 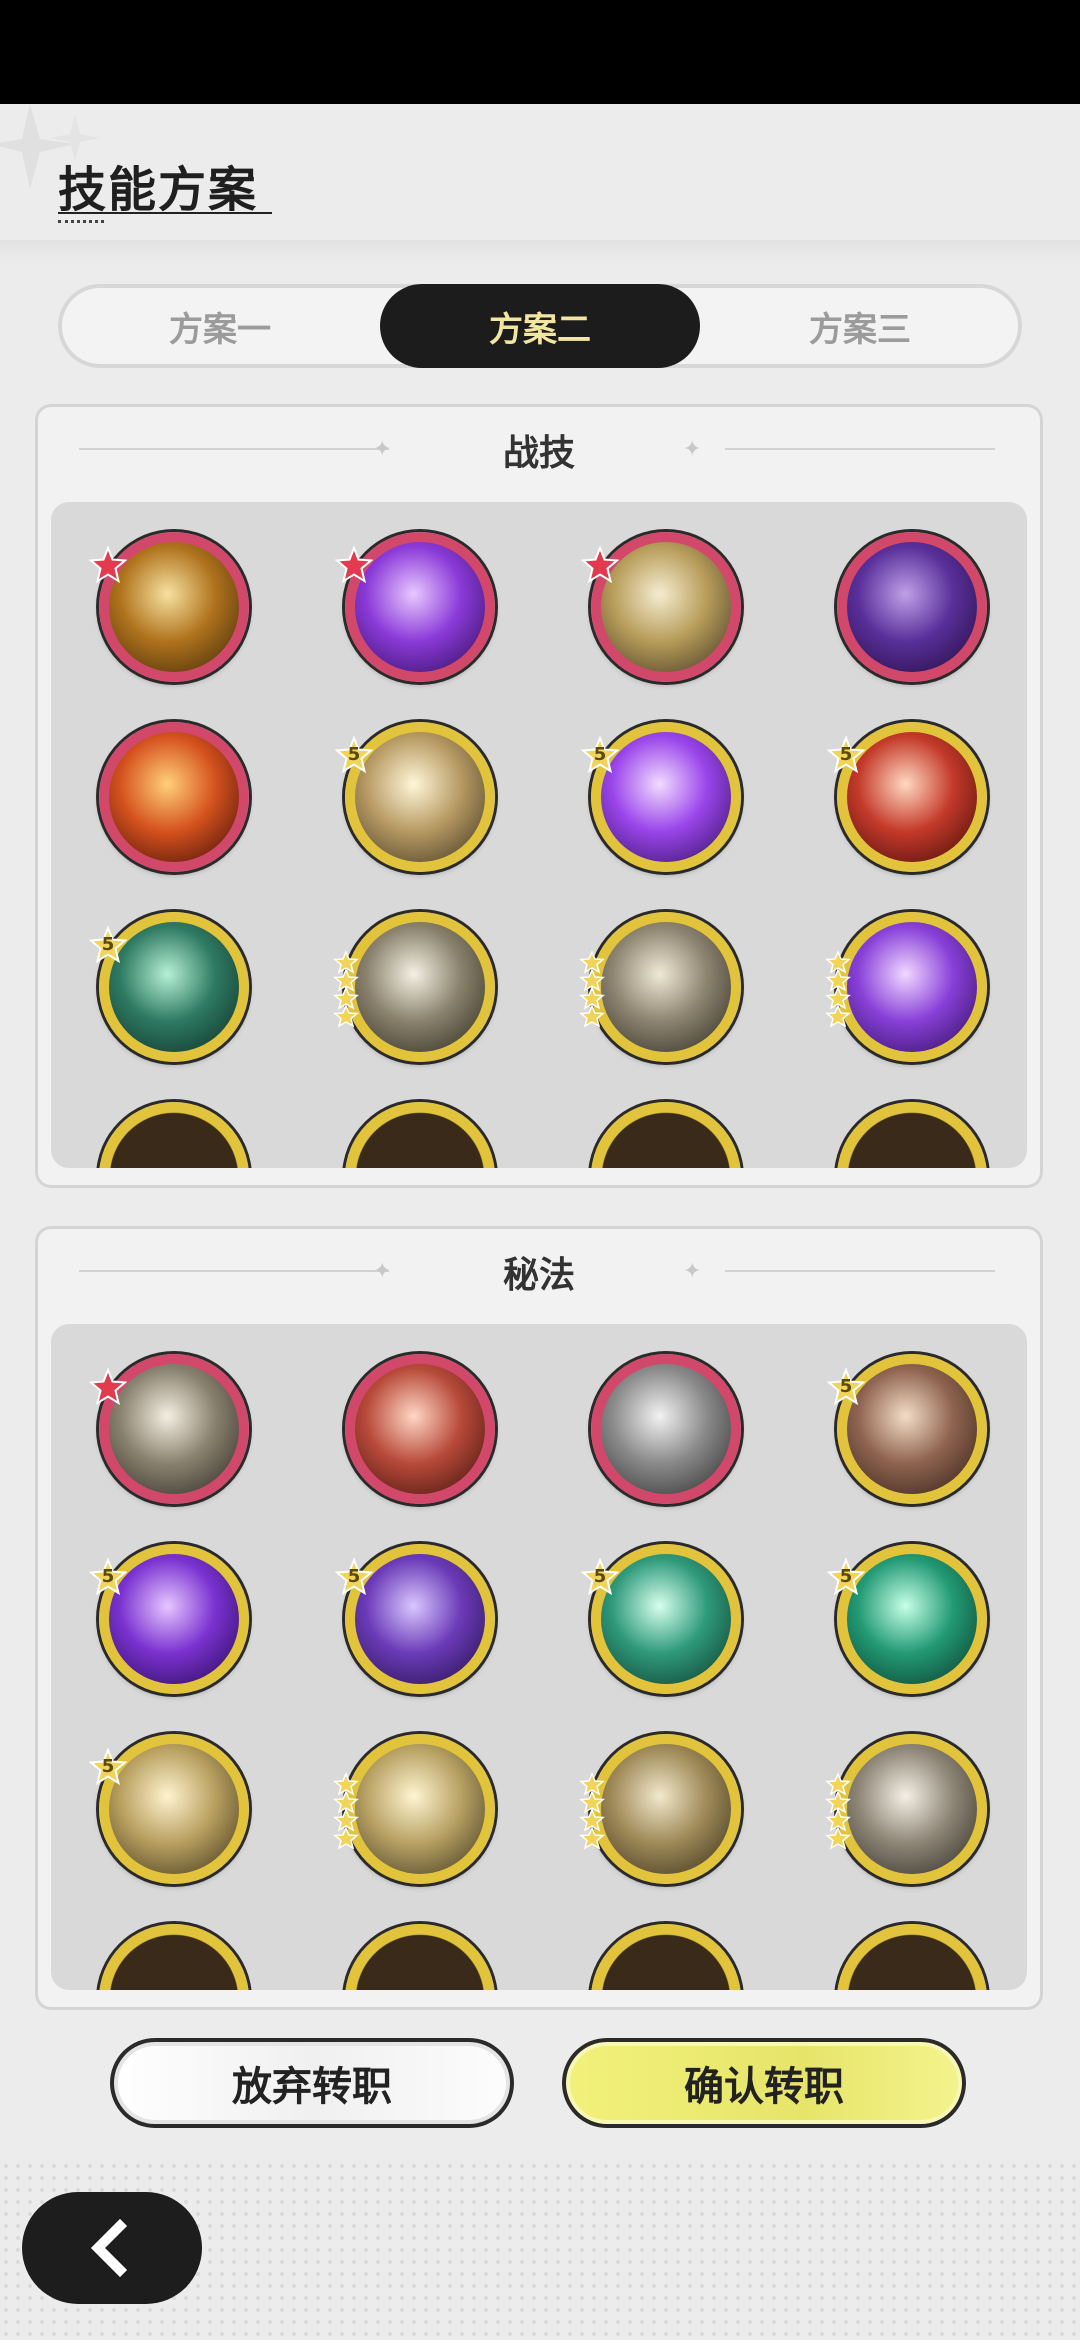 What do you see at coordinates (420, 797) in the screenshot?
I see `burst-explosion-icon` at bounding box center [420, 797].